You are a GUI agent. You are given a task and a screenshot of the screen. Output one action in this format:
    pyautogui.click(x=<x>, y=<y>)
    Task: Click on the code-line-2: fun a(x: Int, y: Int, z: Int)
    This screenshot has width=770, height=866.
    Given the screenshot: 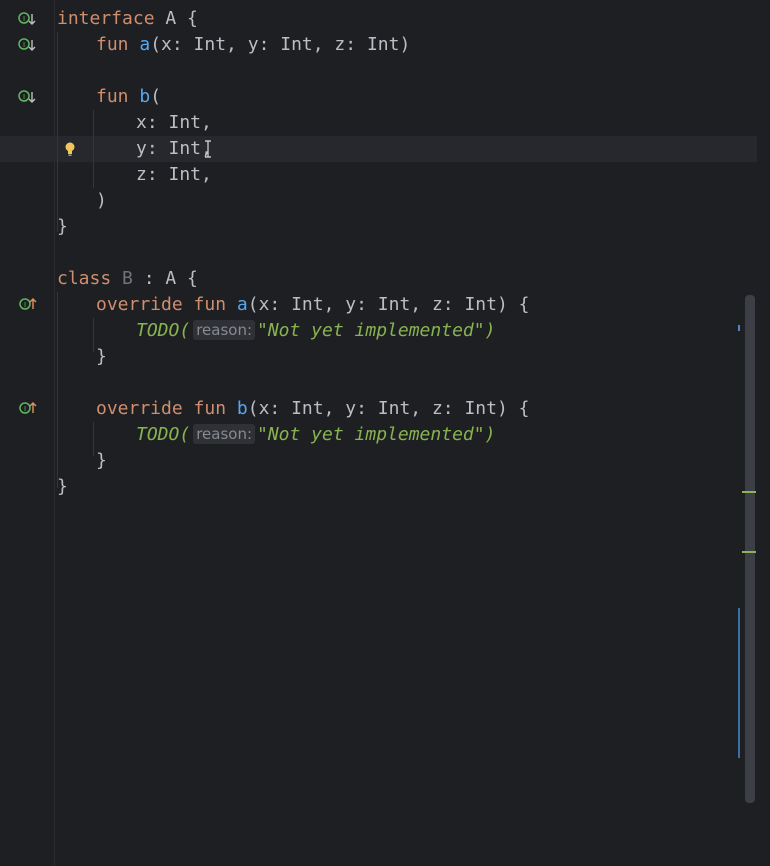 What is the action you would take?
    pyautogui.click(x=253, y=45)
    